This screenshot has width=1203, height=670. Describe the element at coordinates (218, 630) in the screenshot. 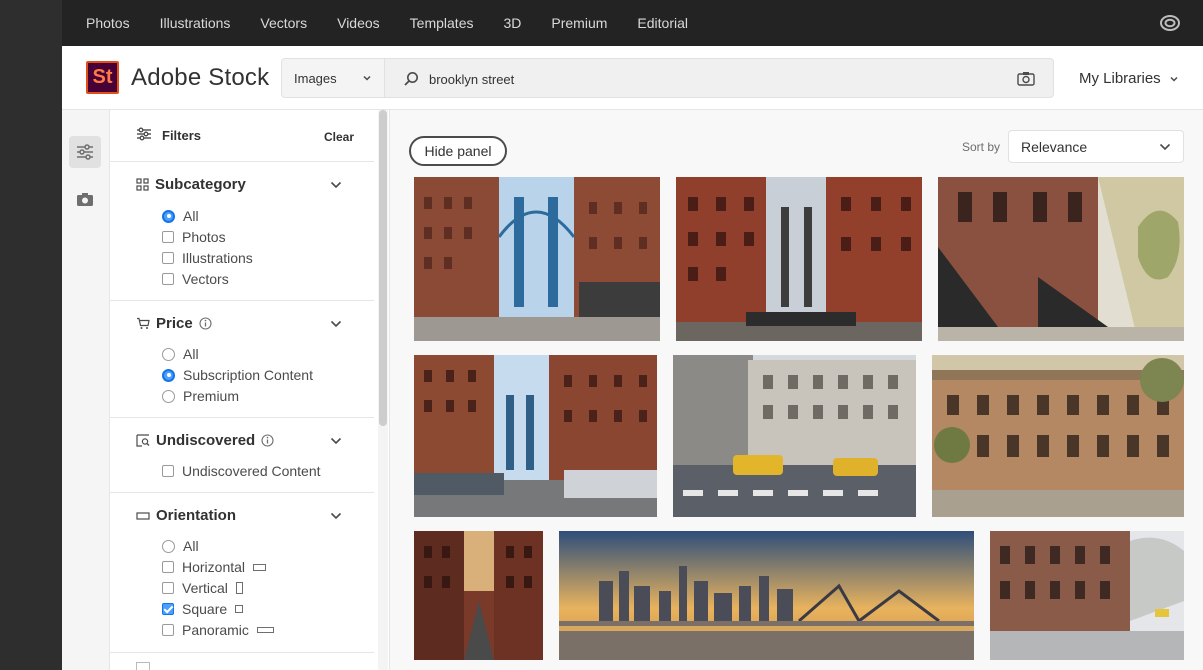

I see `orientation-option-panoramic: Panoramic` at that location.